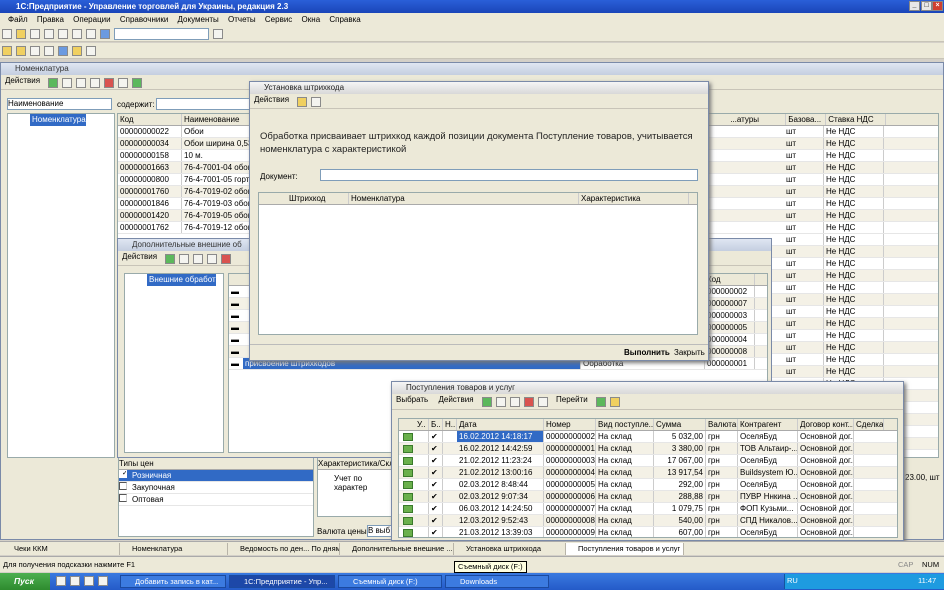 The height and width of the screenshot is (590, 944). What do you see at coordinates (35, 34) in the screenshot?
I see `save-icon` at bounding box center [35, 34].